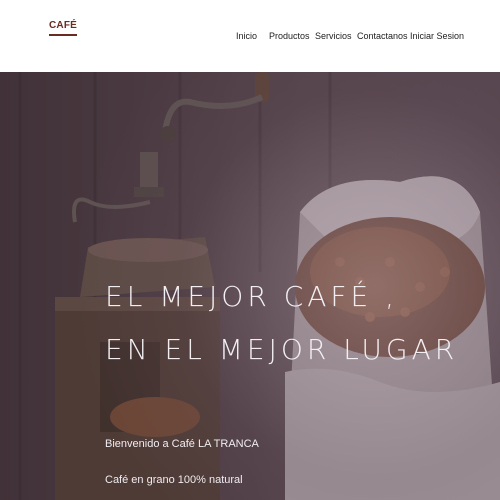  I want to click on nav-servicios: Servicios, so click(333, 36).